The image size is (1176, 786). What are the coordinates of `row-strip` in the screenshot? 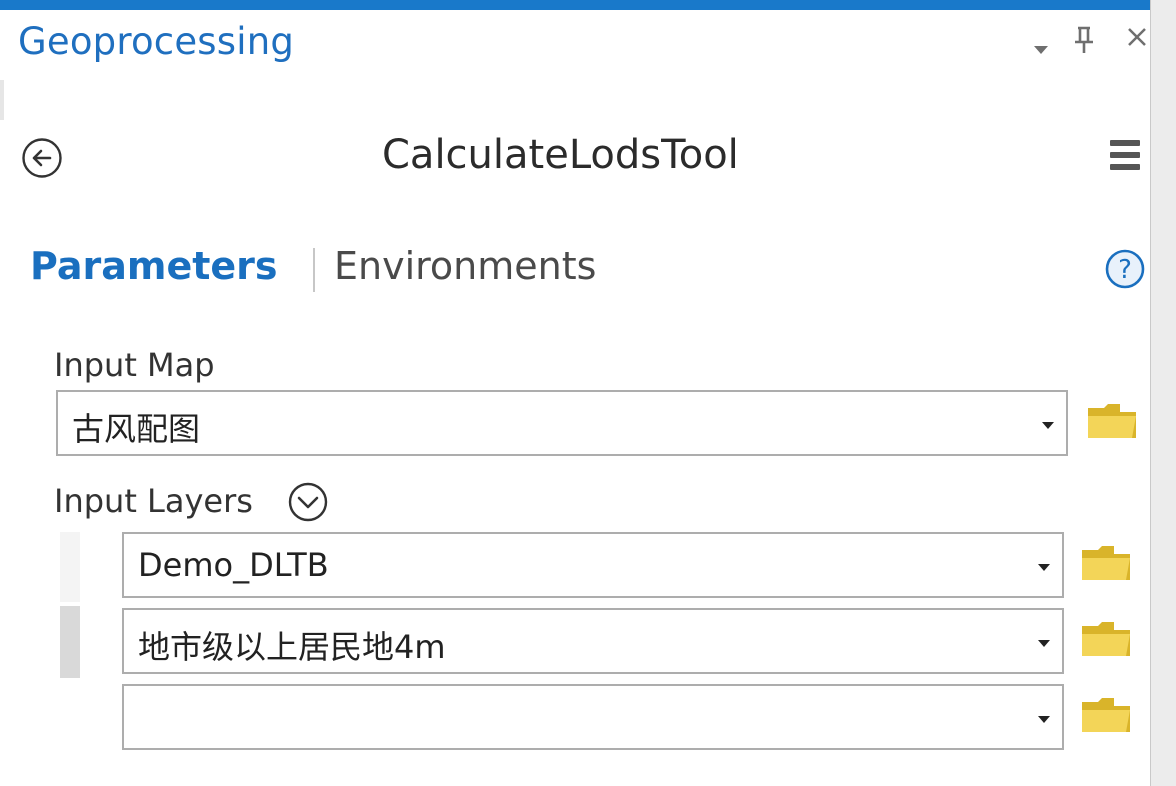 It's located at (70, 567).